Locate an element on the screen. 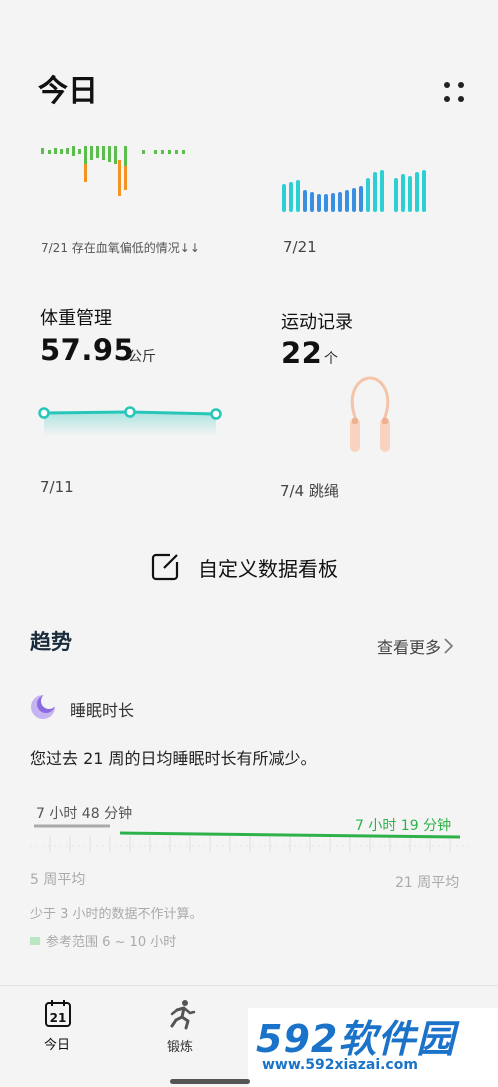  avg-5w-value: 7 小时 48 分钟 is located at coordinates (84, 814).